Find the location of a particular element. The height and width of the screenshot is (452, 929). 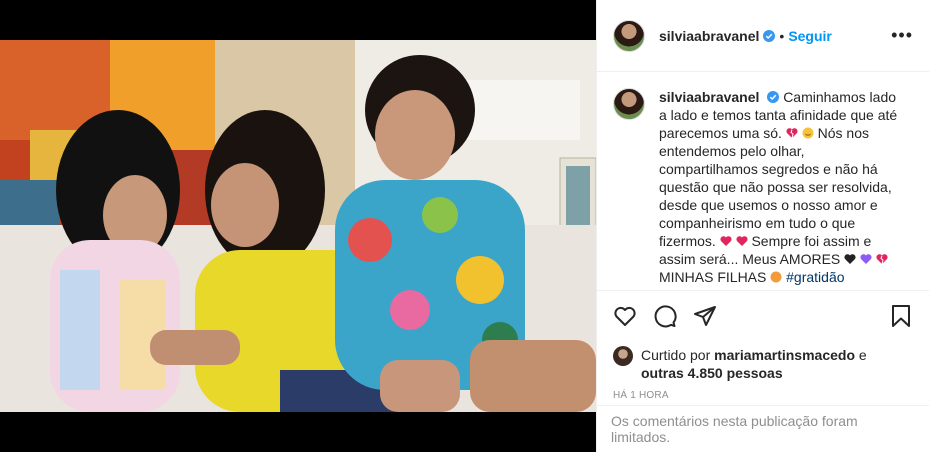

avatar is located at coordinates (629, 35).